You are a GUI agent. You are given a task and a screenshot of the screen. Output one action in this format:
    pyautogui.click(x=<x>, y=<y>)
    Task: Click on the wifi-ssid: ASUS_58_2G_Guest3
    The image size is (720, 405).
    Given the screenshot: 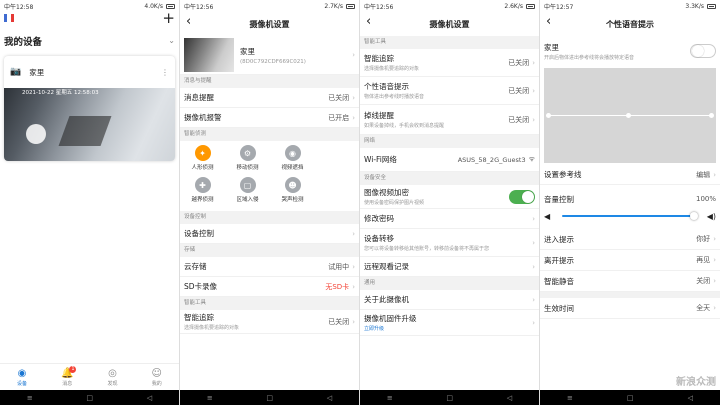 What is the action you would take?
    pyautogui.click(x=491, y=159)
    